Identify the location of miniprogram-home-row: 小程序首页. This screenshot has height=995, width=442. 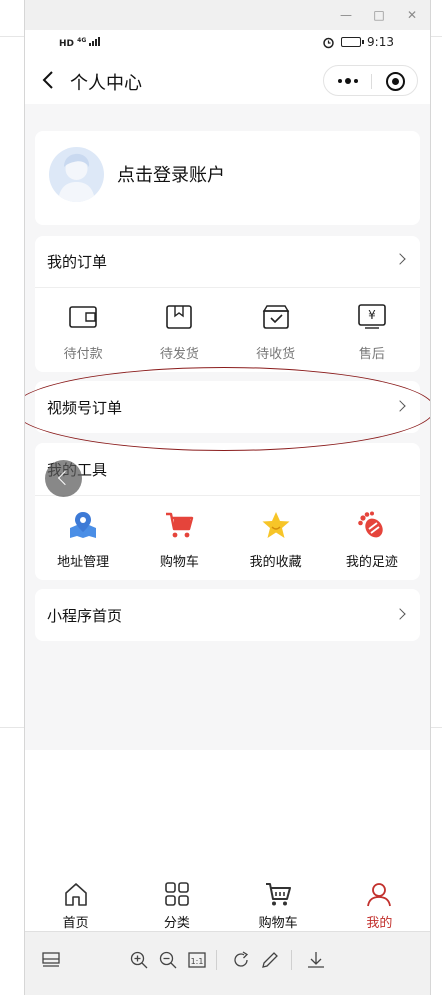
(227, 615).